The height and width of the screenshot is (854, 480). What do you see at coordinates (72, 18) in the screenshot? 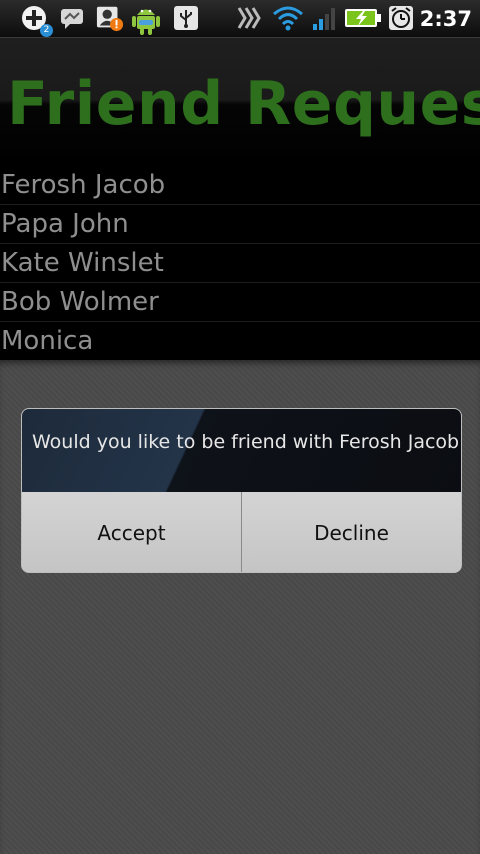
I see `chat-icon` at bounding box center [72, 18].